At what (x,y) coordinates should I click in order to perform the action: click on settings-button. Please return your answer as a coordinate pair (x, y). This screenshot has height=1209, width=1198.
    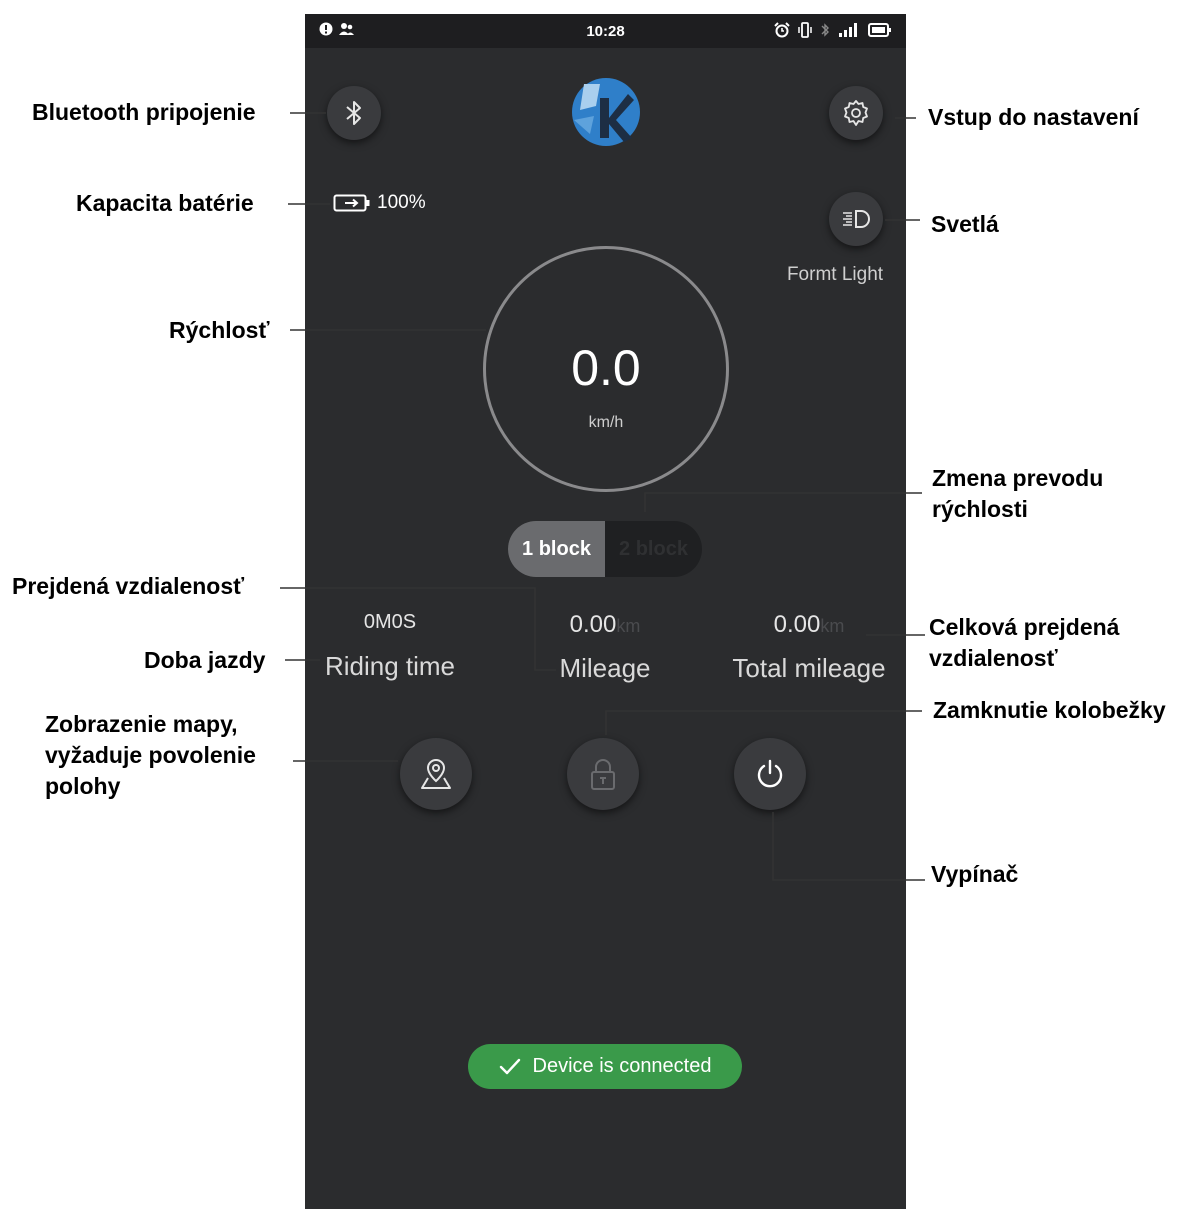
    Looking at the image, I should click on (856, 113).